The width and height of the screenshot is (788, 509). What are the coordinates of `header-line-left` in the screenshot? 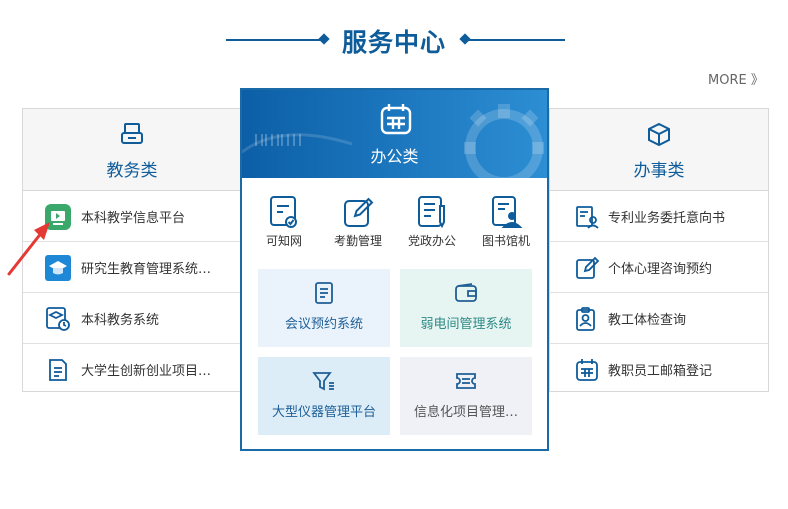 It's located at (274, 40).